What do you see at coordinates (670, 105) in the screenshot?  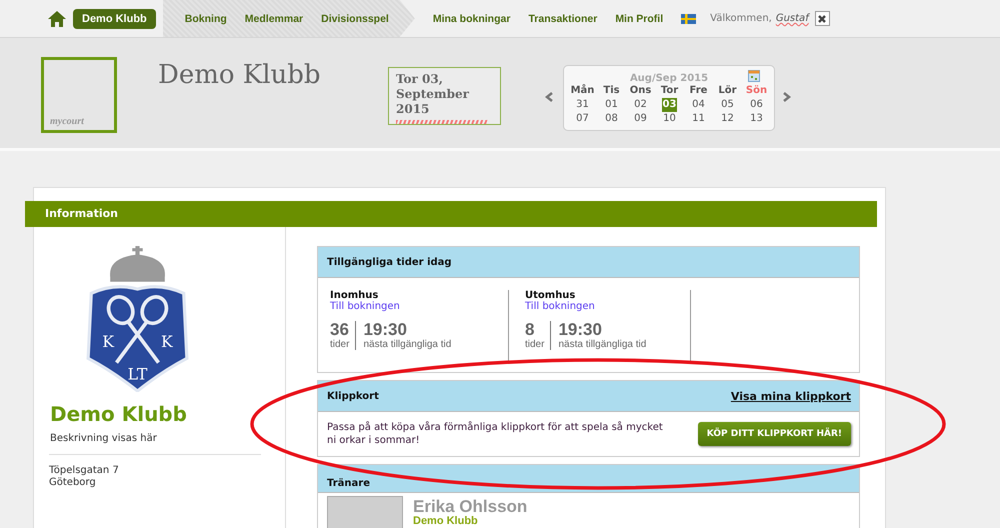 I see `calendar-day: 03` at bounding box center [670, 105].